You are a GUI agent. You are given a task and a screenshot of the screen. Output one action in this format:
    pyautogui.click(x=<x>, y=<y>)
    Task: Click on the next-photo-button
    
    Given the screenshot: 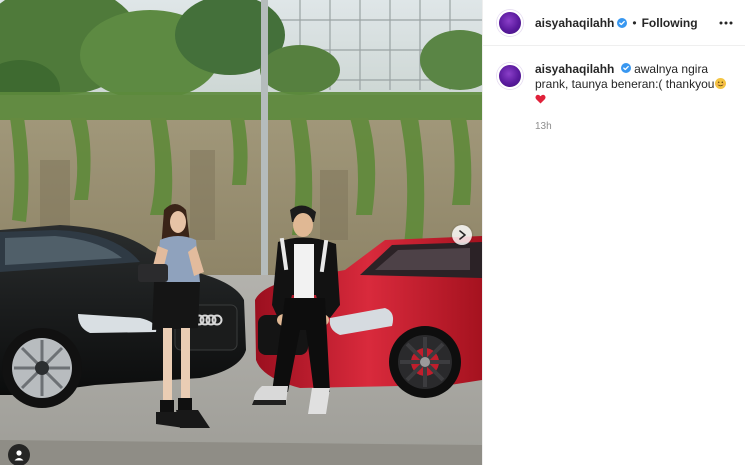 What is the action you would take?
    pyautogui.click(x=462, y=235)
    